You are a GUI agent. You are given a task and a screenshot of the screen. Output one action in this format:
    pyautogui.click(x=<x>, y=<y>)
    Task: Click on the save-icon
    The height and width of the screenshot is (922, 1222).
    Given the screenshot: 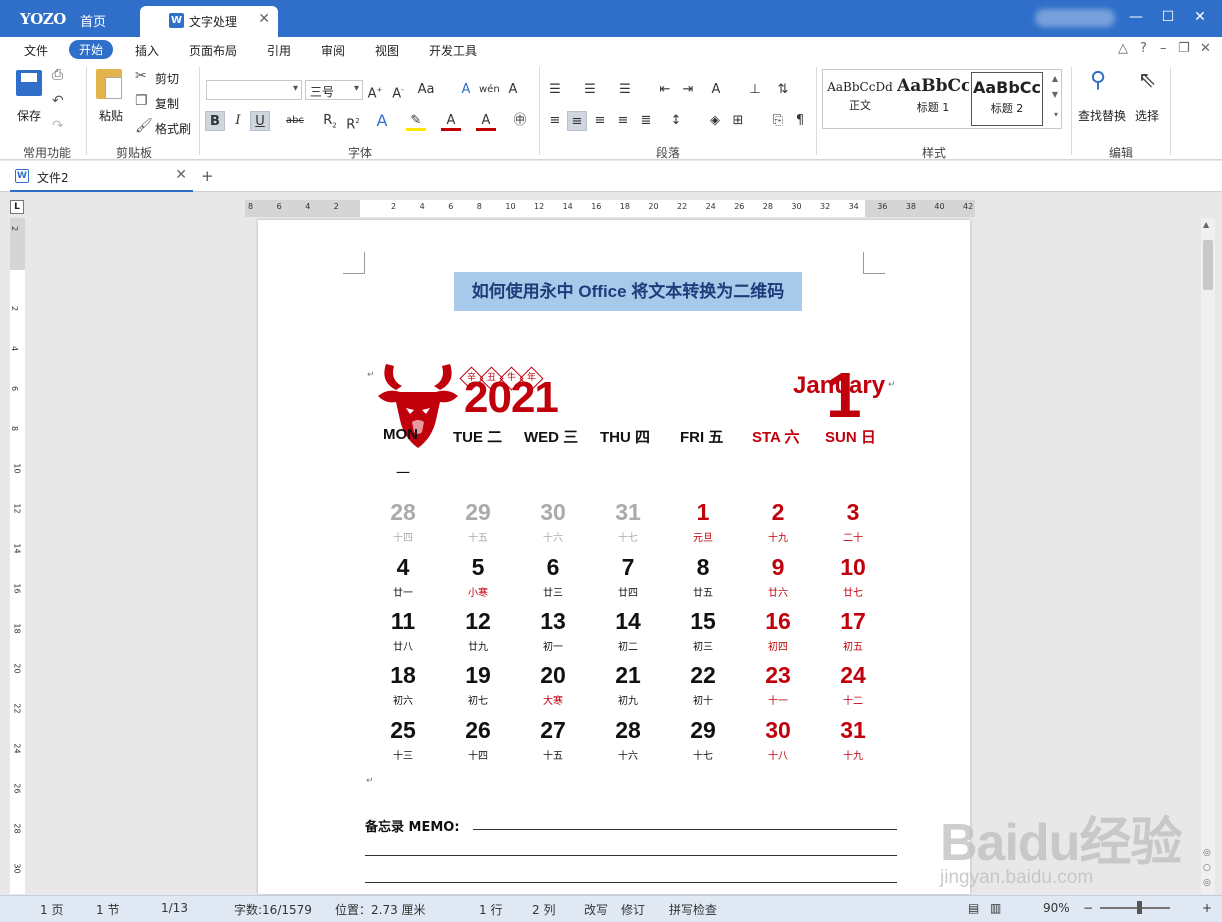 What is the action you would take?
    pyautogui.click(x=29, y=83)
    